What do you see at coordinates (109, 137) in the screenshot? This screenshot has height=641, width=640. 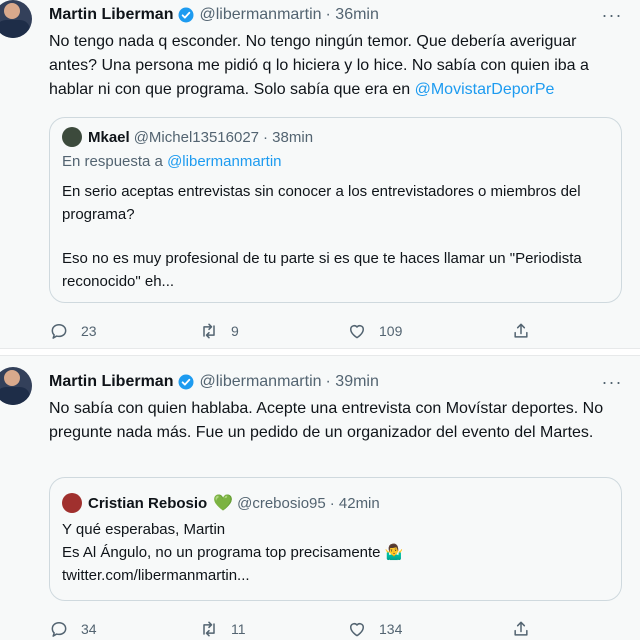 I see `quoted-author-name: Mkael` at bounding box center [109, 137].